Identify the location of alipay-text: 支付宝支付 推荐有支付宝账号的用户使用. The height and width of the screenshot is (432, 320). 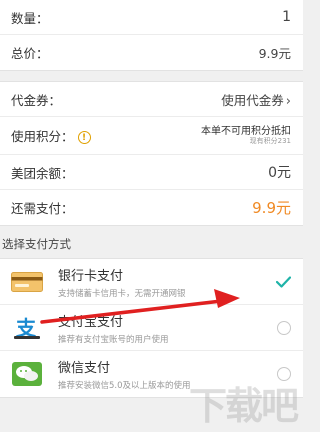
(167, 328).